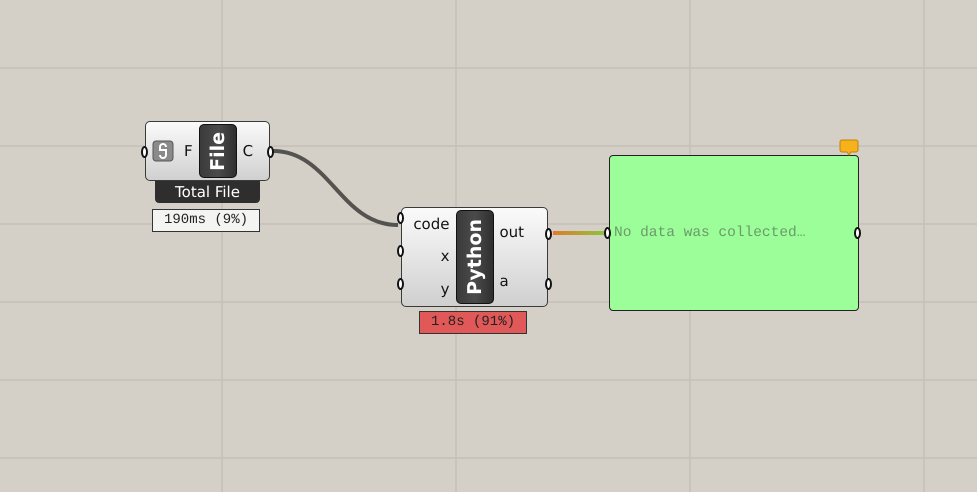 This screenshot has width=977, height=492. What do you see at coordinates (504, 281) in the screenshot?
I see `output-label: a` at bounding box center [504, 281].